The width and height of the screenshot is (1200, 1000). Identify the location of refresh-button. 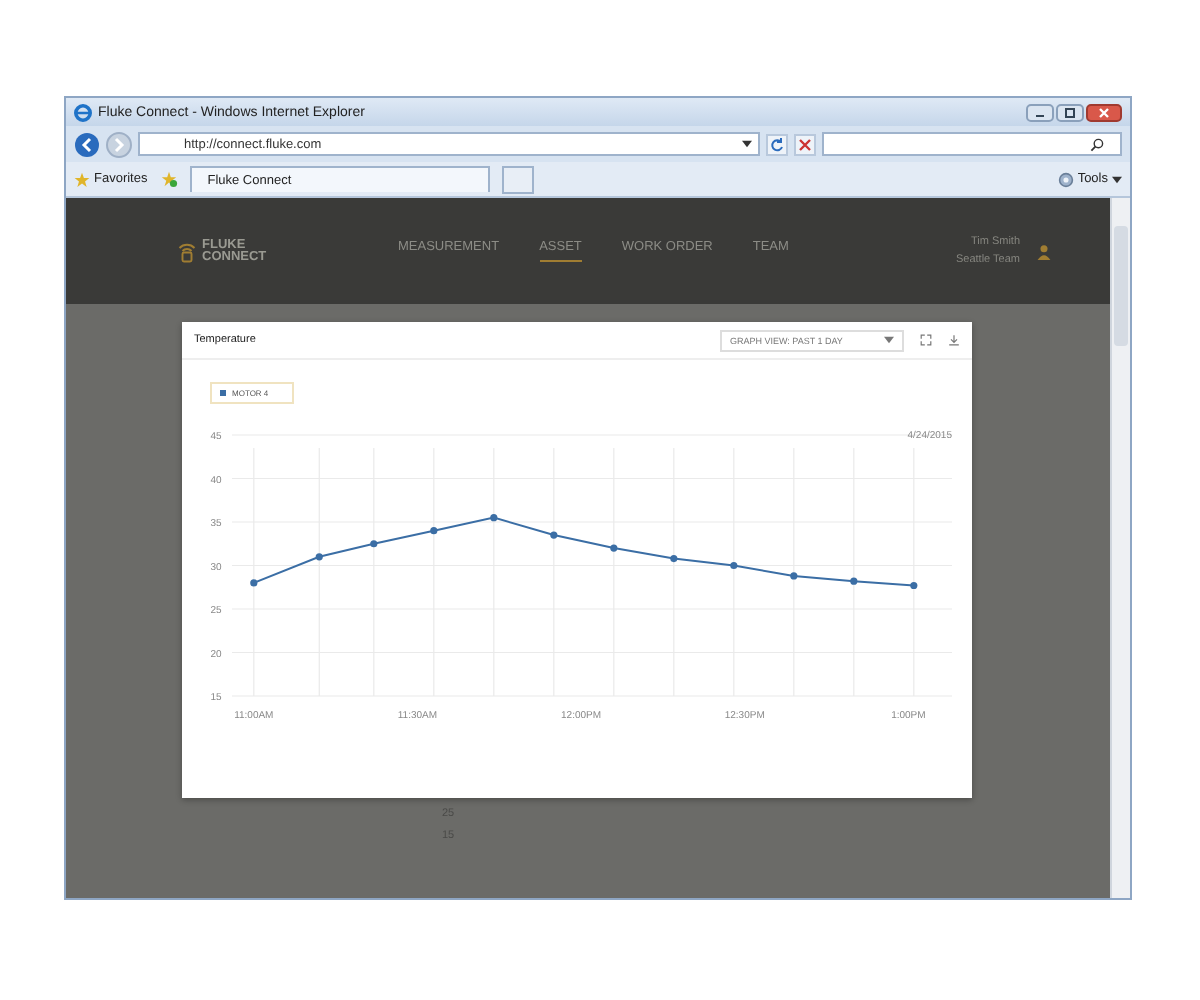
(777, 144).